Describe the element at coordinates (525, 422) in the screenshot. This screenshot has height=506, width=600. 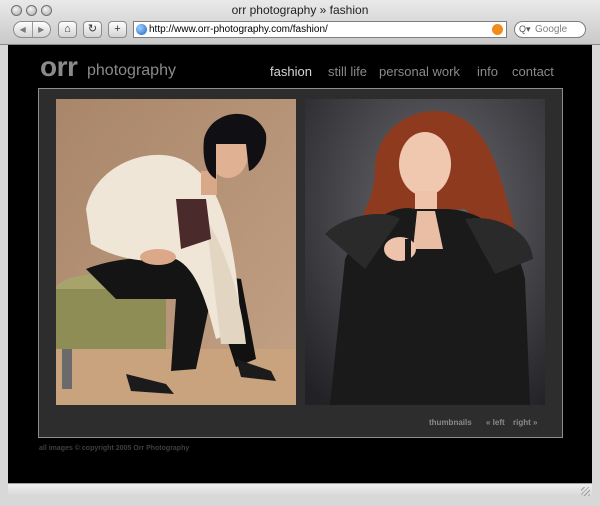
I see `right-link: right »` at that location.